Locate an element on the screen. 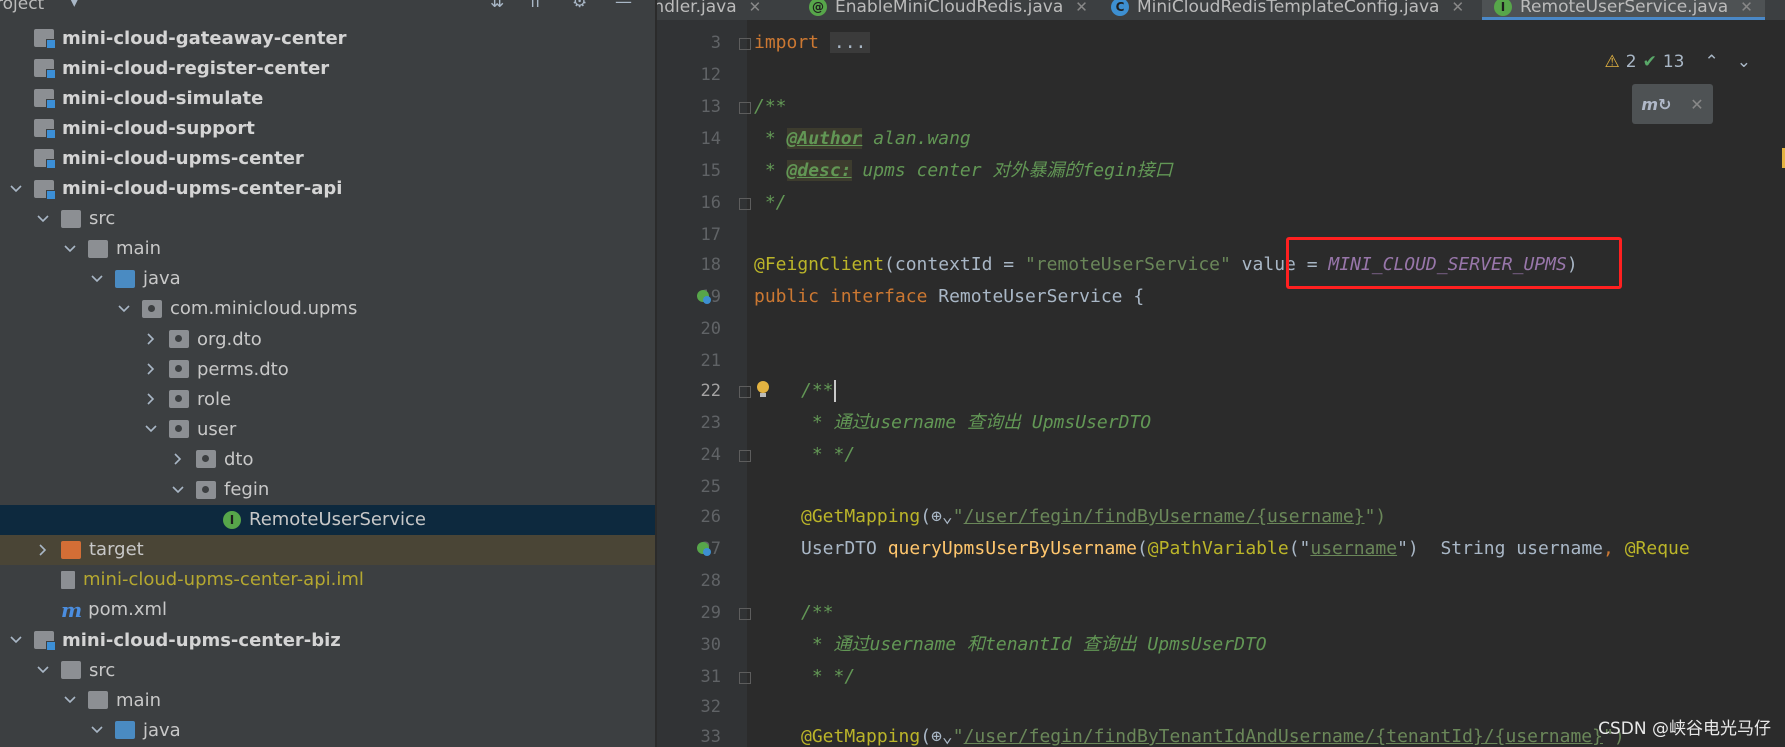 The image size is (1785, 747). line-number: 13 is located at coordinates (689, 107).